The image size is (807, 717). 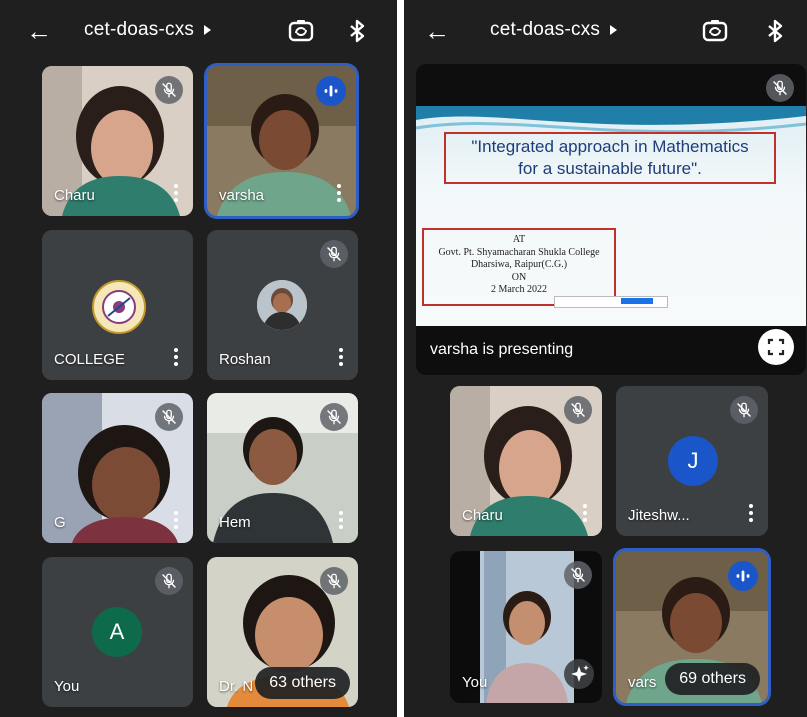 I want to click on participant-tile: G, so click(x=117, y=468).